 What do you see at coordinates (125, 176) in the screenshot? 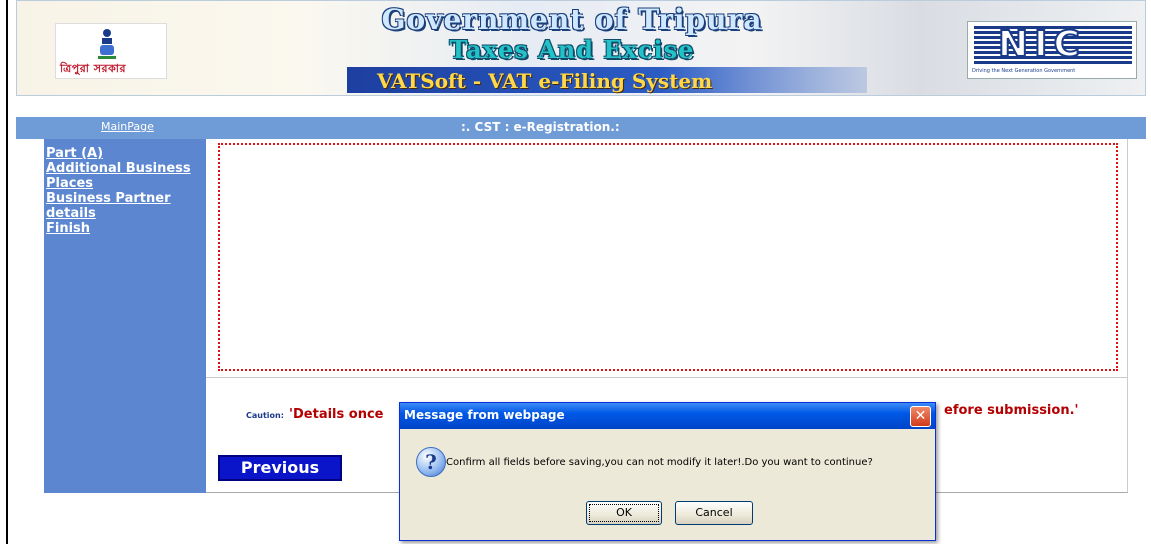
I see `sidebar-item-additional-business-places: Additional Business Places` at bounding box center [125, 176].